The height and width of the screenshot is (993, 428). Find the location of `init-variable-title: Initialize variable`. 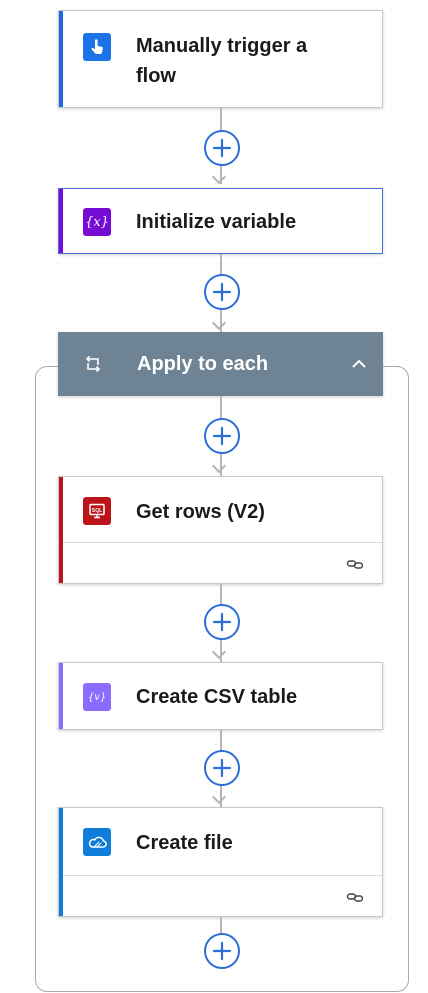

init-variable-title: Initialize variable is located at coordinates (216, 222).